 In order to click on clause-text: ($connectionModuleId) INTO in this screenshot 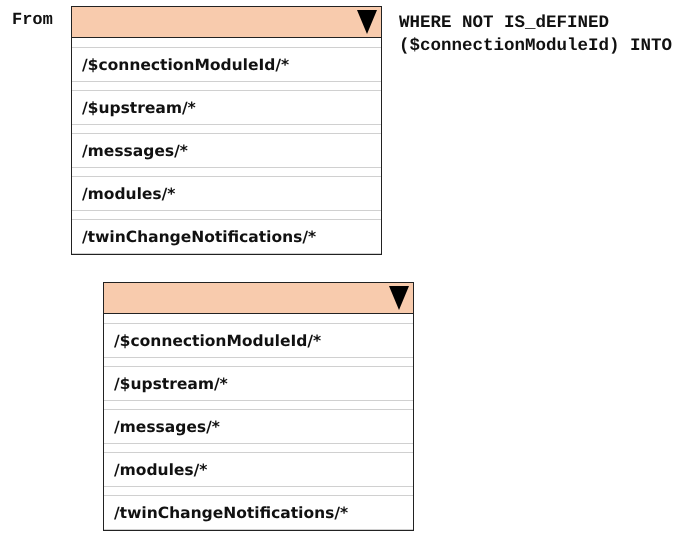, I will do `click(535, 46)`.